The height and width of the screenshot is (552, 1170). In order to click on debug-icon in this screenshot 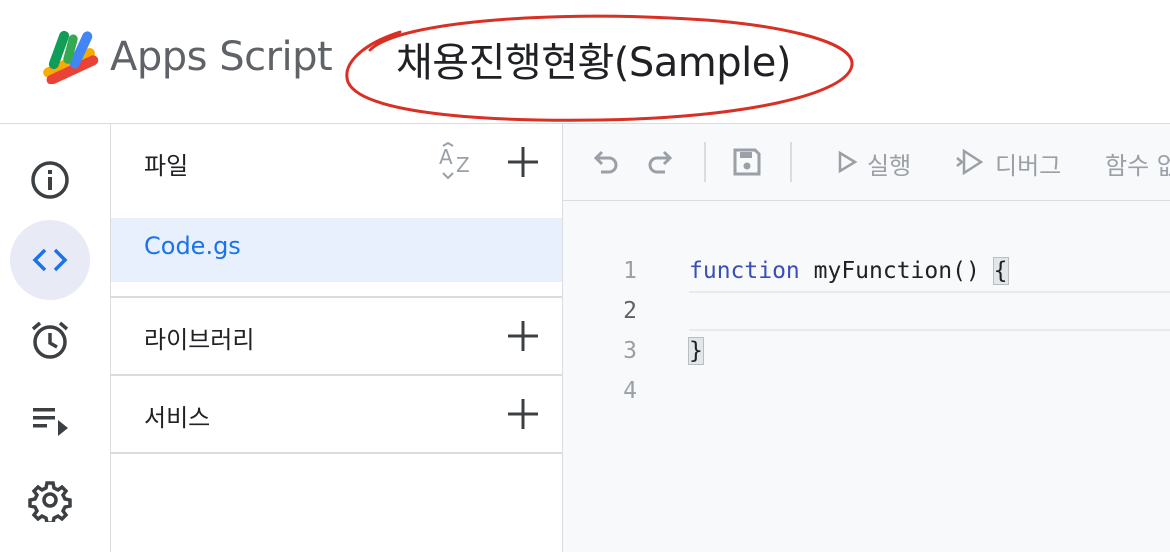, I will do `click(970, 162)`.